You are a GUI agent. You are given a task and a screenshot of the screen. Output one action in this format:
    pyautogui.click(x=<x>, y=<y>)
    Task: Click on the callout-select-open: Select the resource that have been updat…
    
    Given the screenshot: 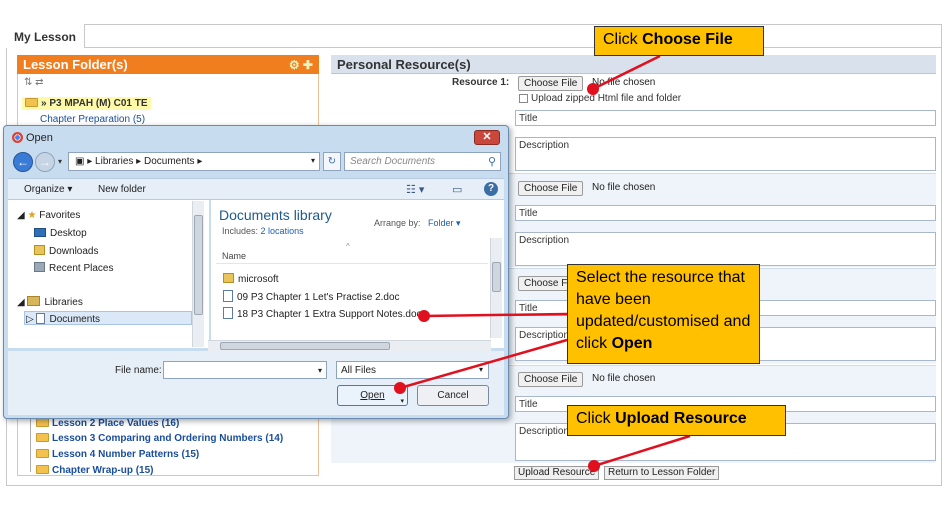 What is the action you would take?
    pyautogui.click(x=663, y=314)
    